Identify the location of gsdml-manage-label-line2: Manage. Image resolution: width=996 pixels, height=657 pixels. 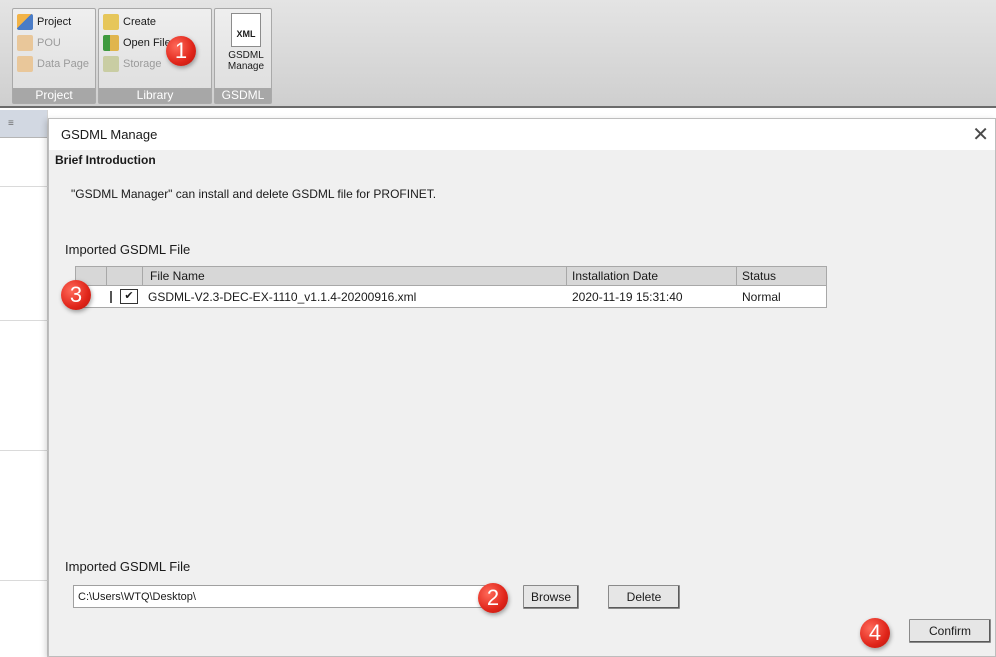
(246, 66).